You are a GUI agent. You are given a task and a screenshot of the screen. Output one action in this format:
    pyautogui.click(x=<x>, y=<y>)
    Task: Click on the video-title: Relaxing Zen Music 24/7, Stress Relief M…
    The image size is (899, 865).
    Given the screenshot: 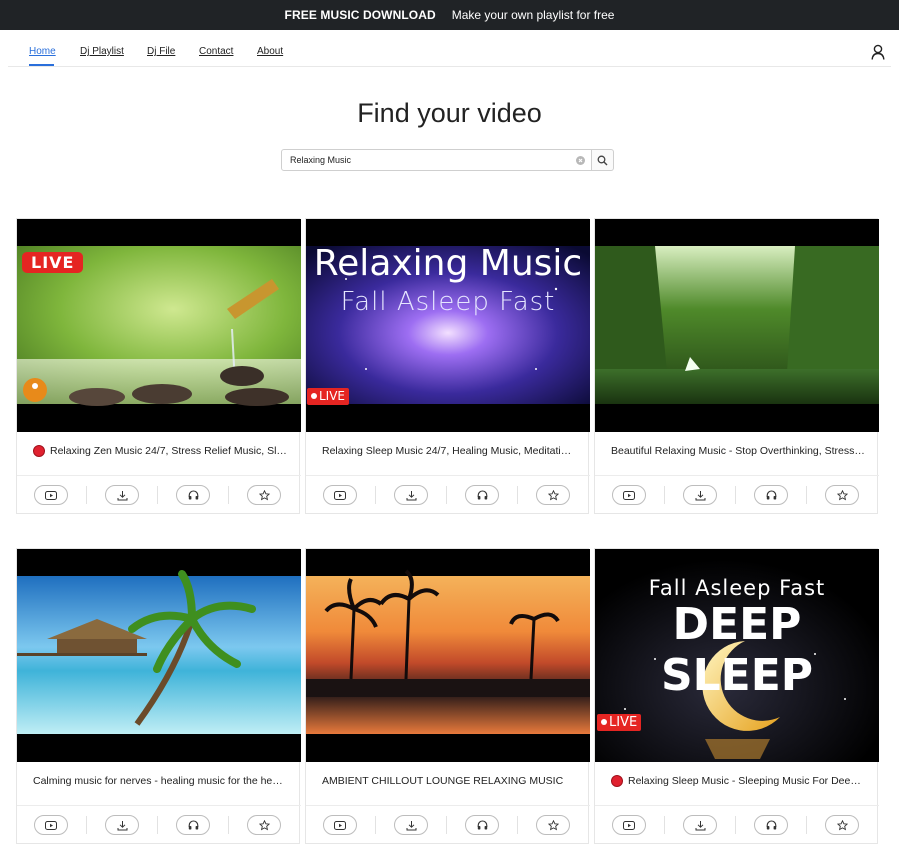 What is the action you would take?
    pyautogui.click(x=160, y=451)
    